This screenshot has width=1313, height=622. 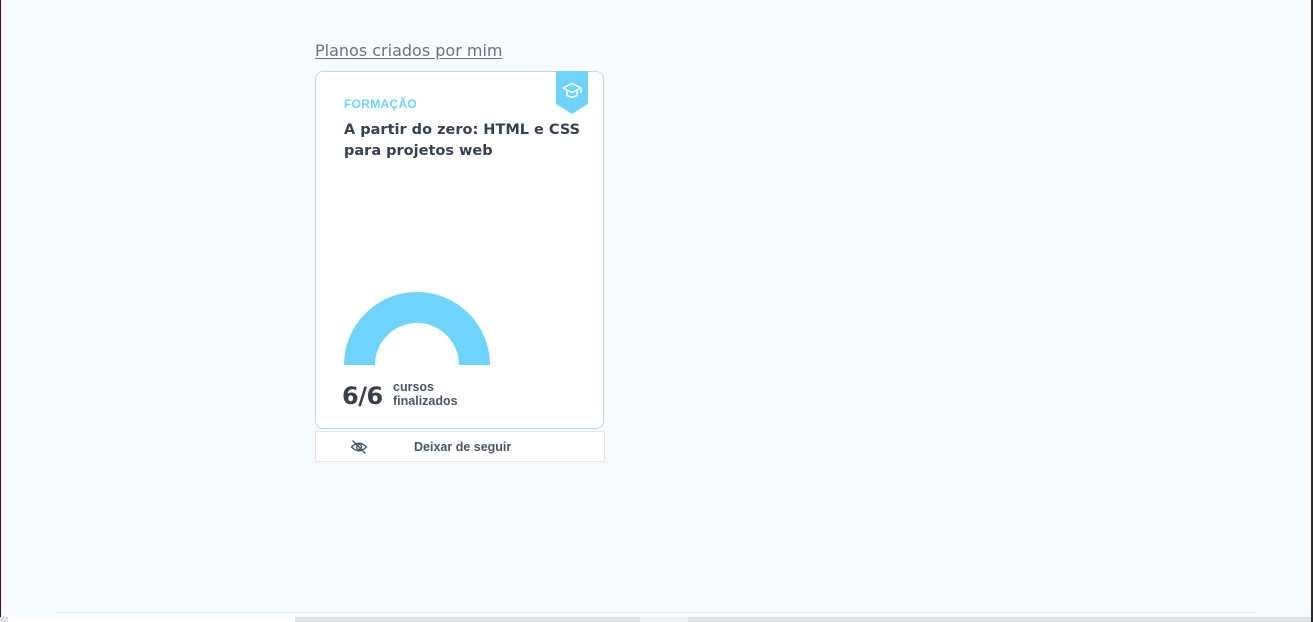 What do you see at coordinates (0, 311) in the screenshot?
I see `window-edge-left` at bounding box center [0, 311].